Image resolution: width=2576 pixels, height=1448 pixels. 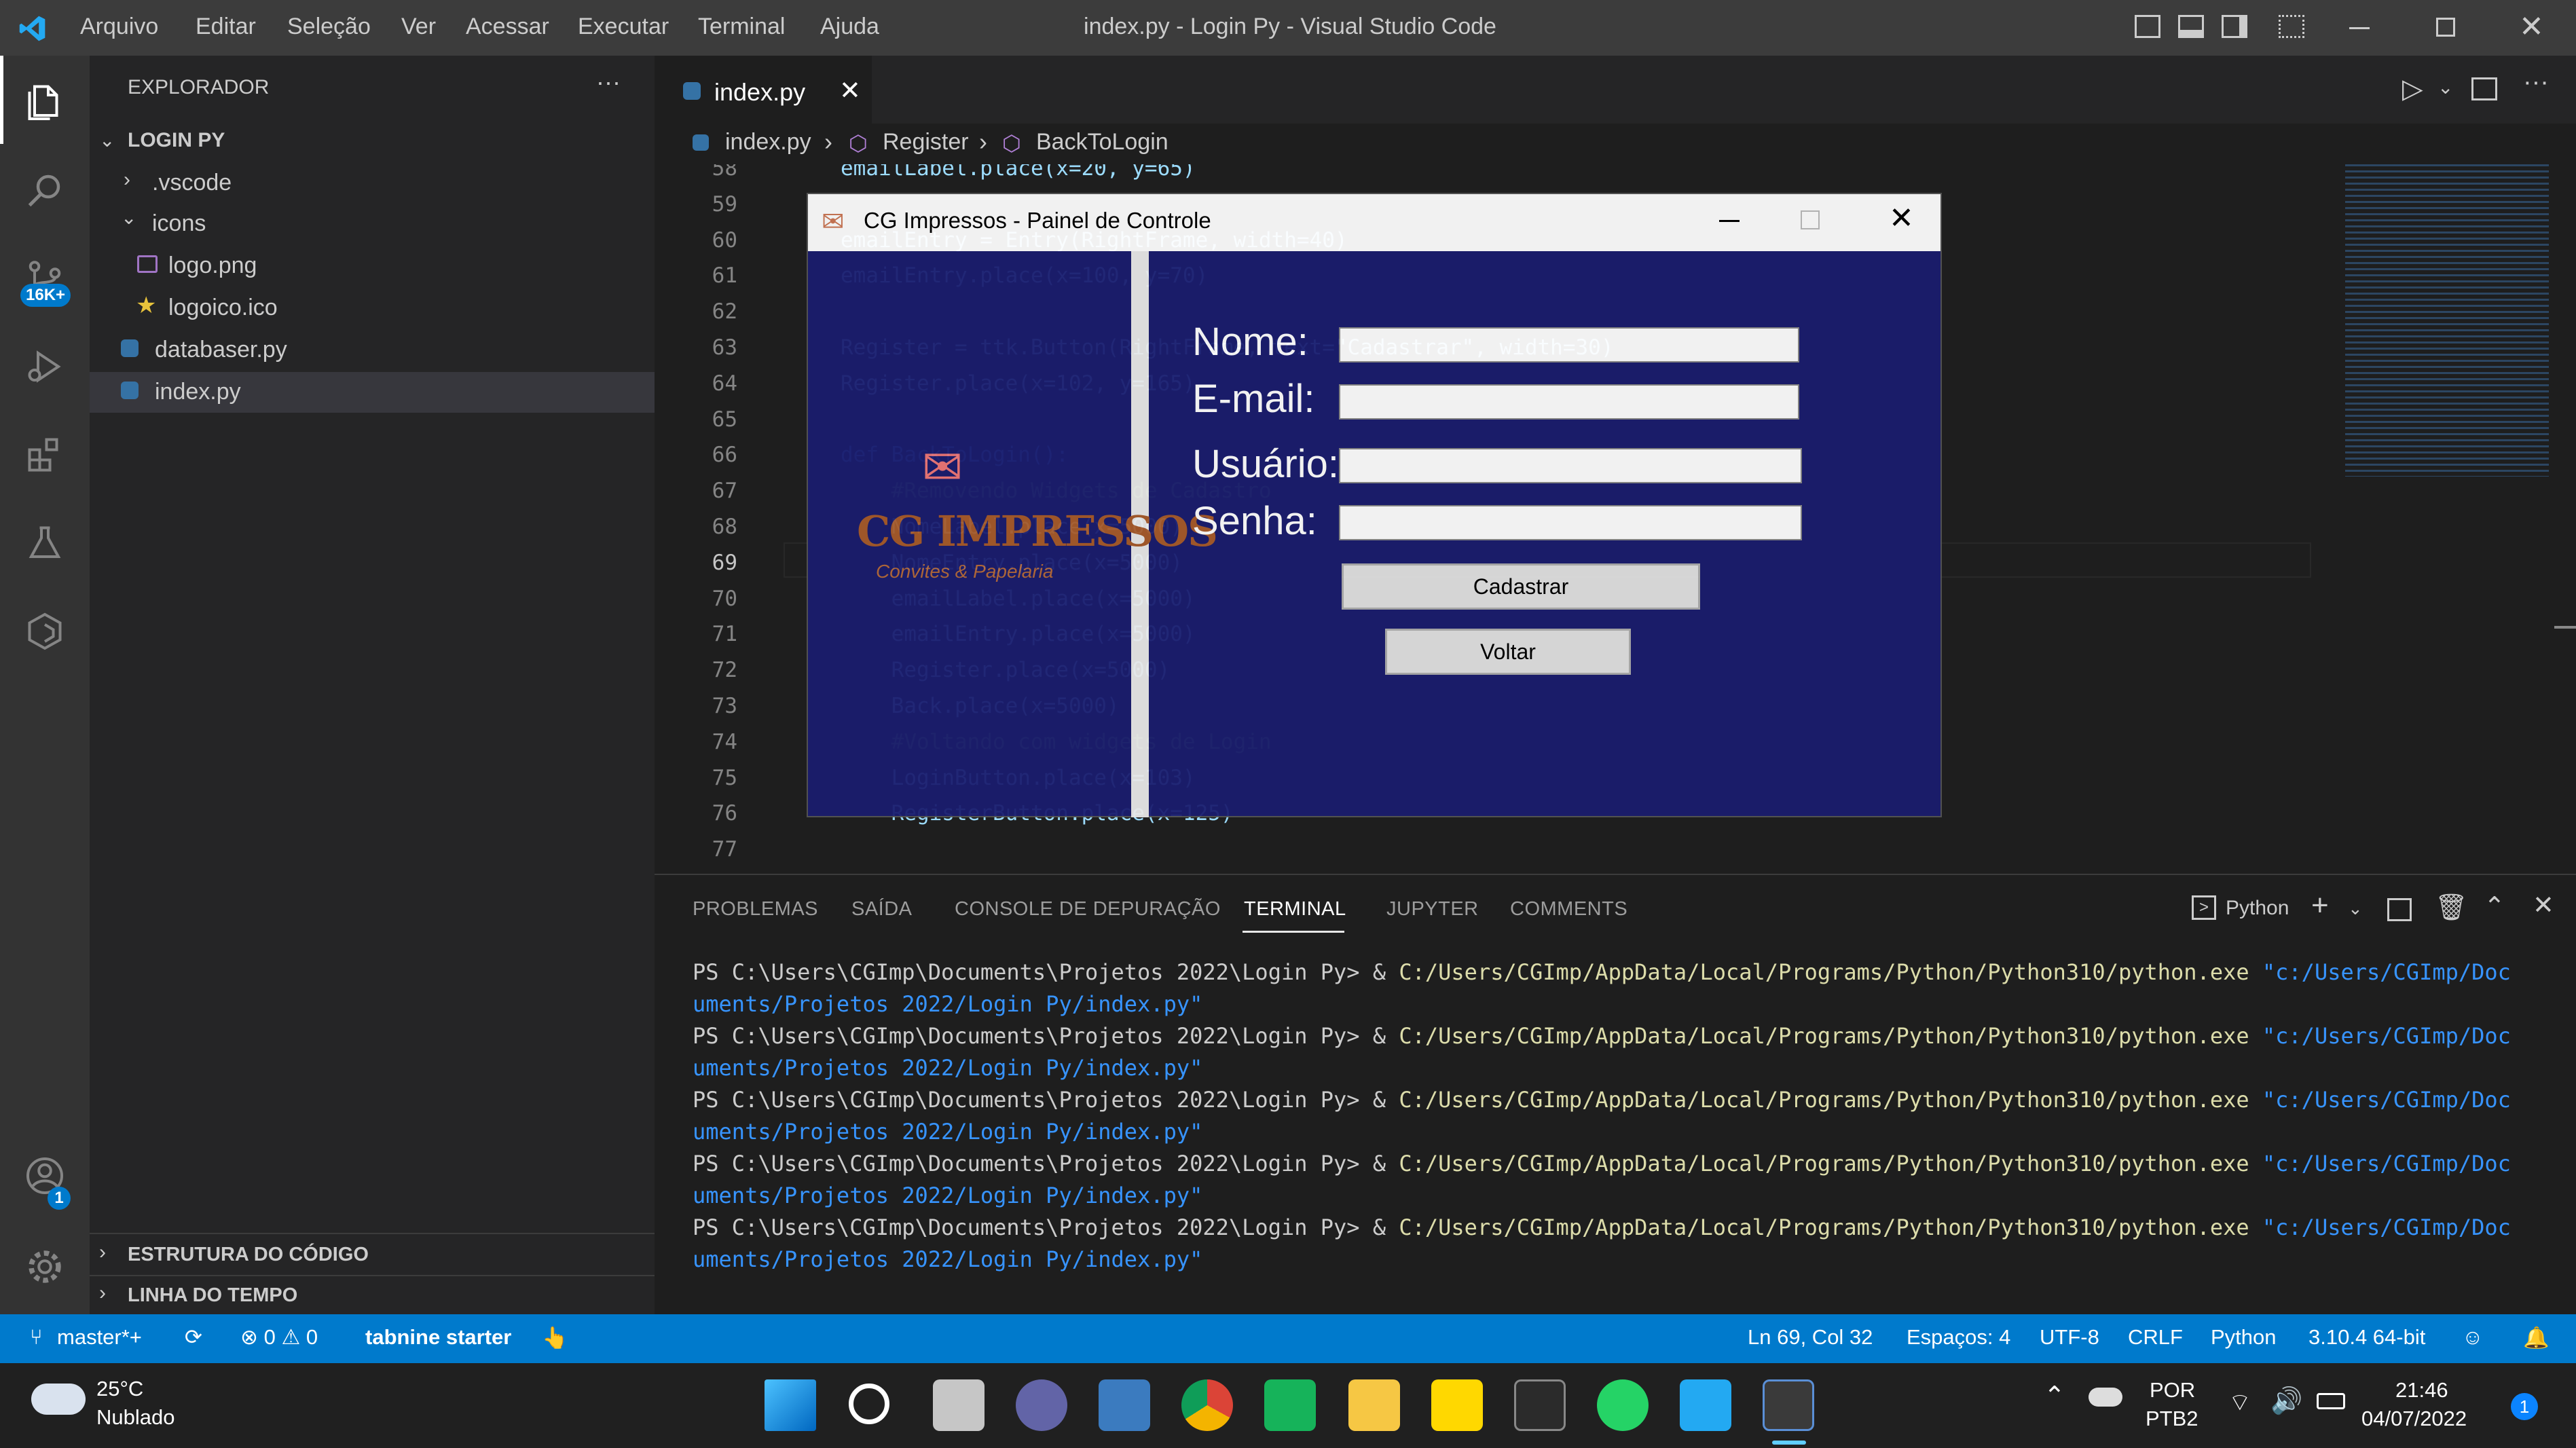 I want to click on cadastrar-button: Cadastrar, so click(x=1521, y=587).